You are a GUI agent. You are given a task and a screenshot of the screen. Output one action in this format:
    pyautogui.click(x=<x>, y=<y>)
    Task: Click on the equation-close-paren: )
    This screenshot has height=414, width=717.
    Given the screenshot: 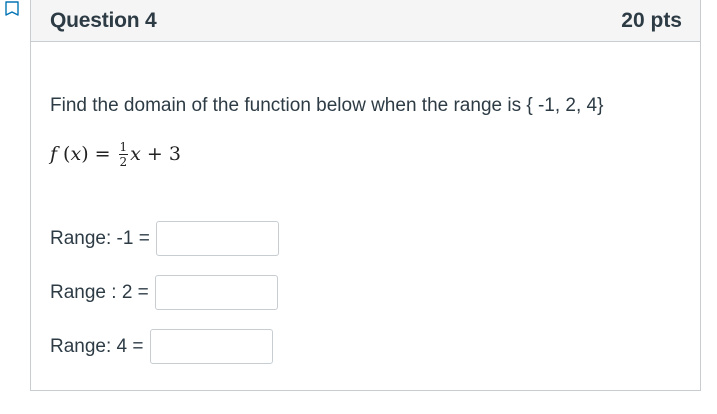 What is the action you would take?
    pyautogui.click(x=85, y=154)
    